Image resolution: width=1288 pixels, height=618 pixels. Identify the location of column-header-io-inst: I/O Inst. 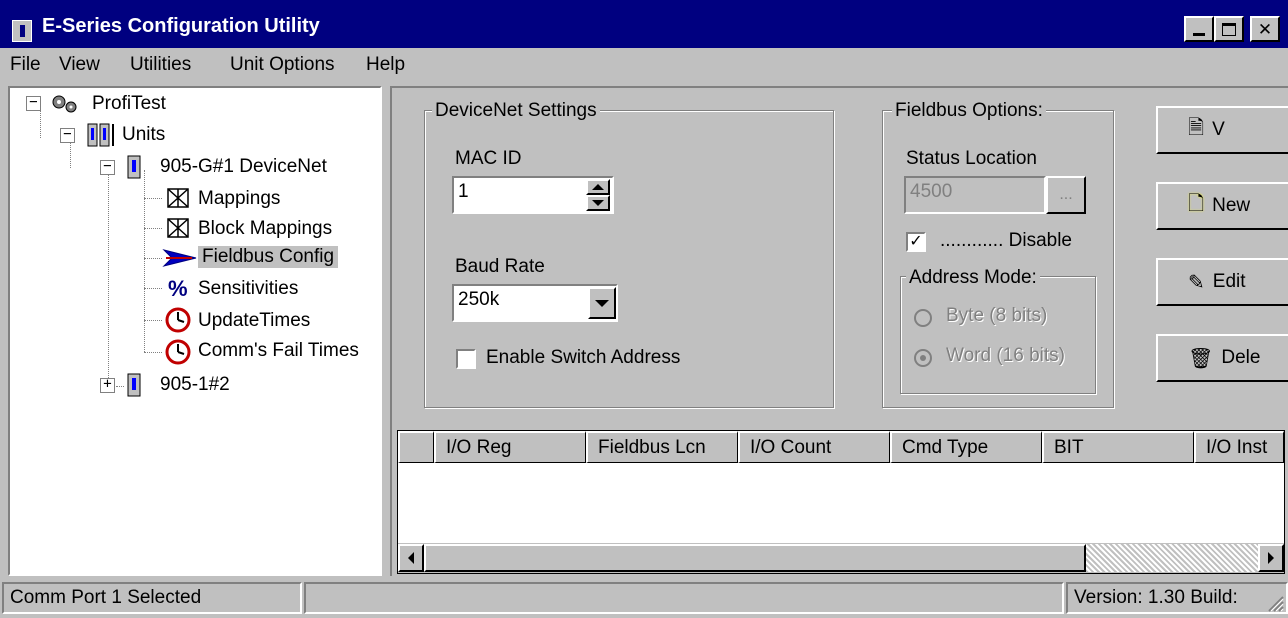
(1239, 447).